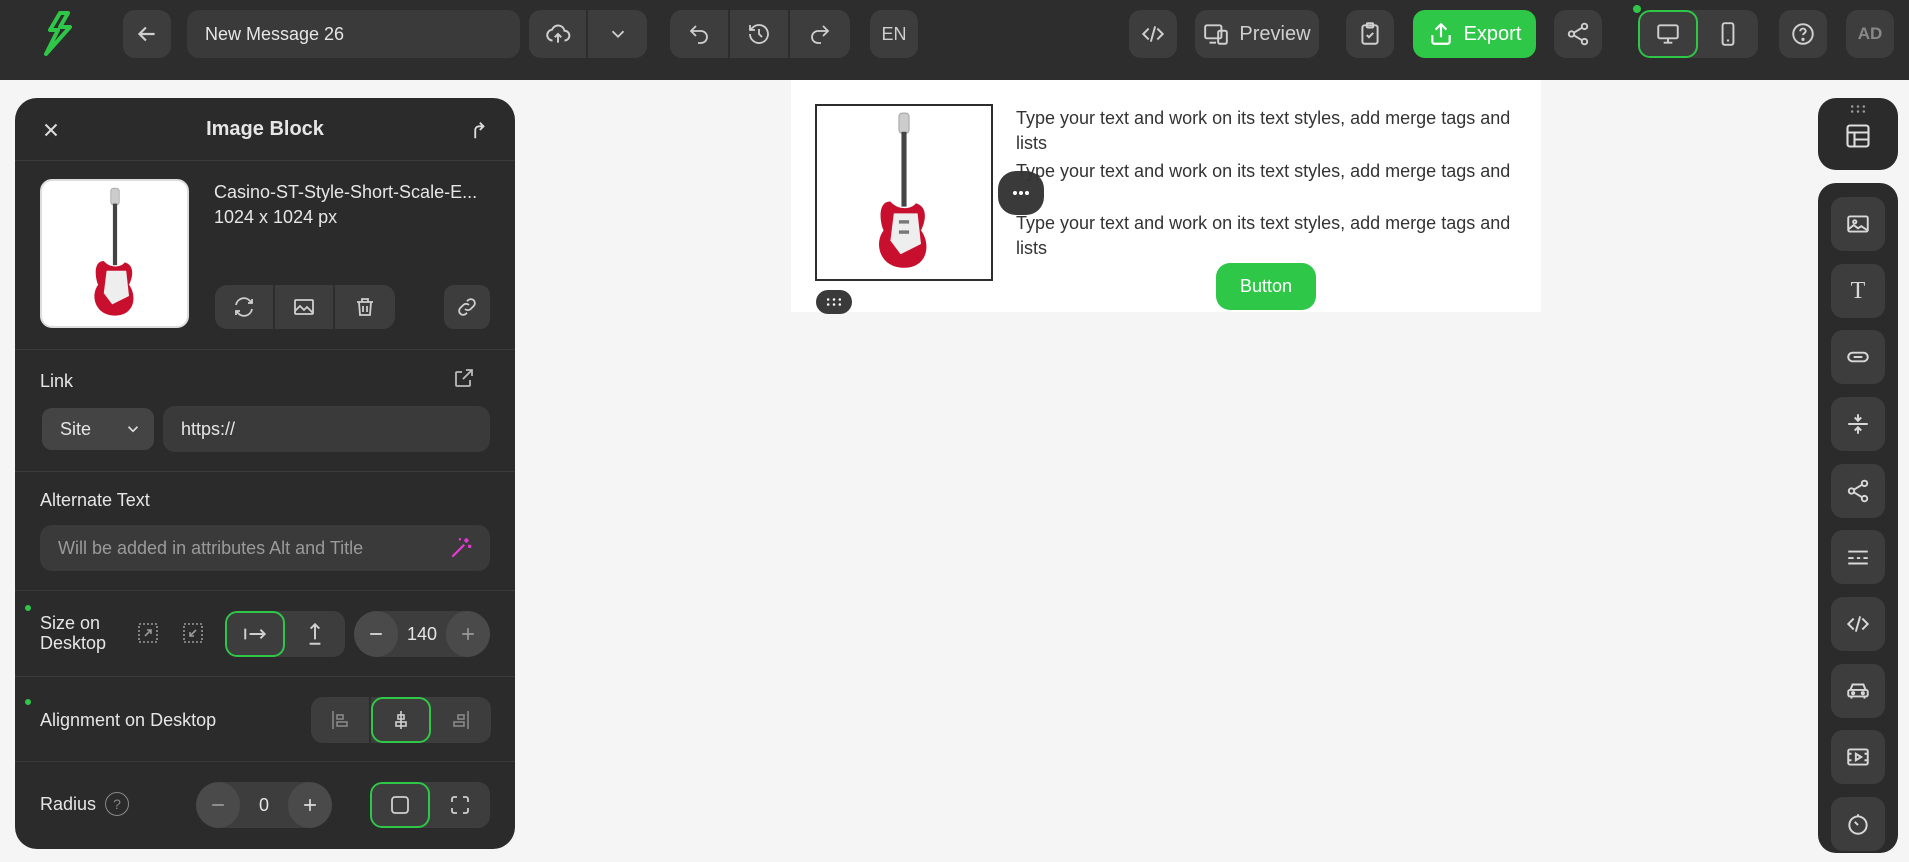  I want to click on back-button, so click(147, 34).